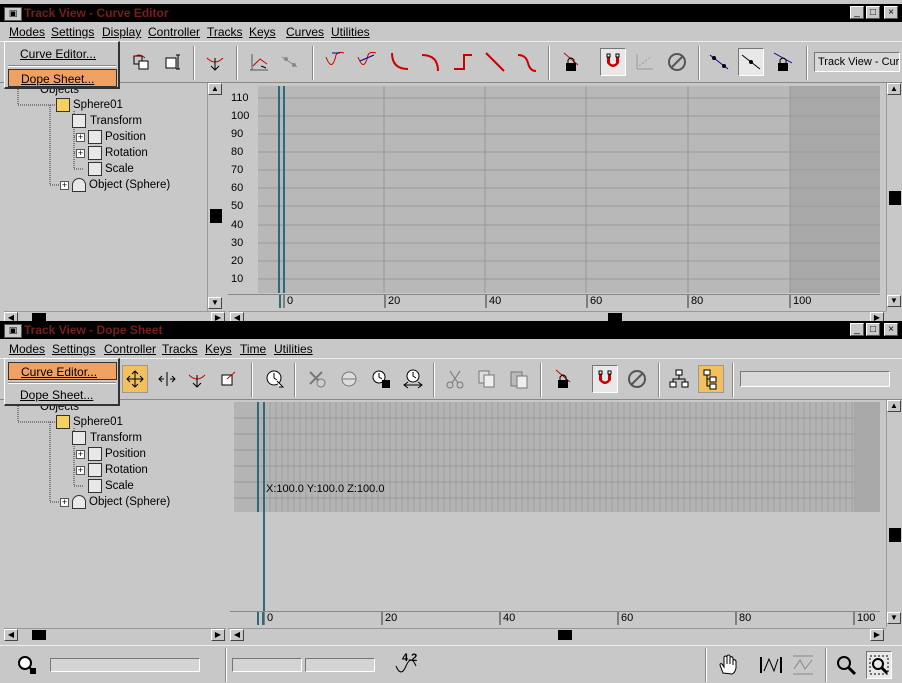 This screenshot has height=683, width=902. Describe the element at coordinates (253, 349) in the screenshot. I see `menu-time: Time` at that location.